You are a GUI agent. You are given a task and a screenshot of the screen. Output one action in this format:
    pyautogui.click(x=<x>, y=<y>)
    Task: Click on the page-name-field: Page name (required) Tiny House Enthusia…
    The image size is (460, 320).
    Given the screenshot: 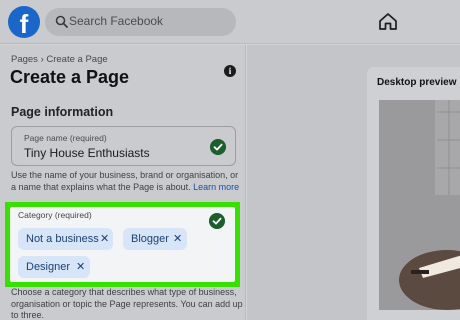 What is the action you would take?
    pyautogui.click(x=123, y=146)
    